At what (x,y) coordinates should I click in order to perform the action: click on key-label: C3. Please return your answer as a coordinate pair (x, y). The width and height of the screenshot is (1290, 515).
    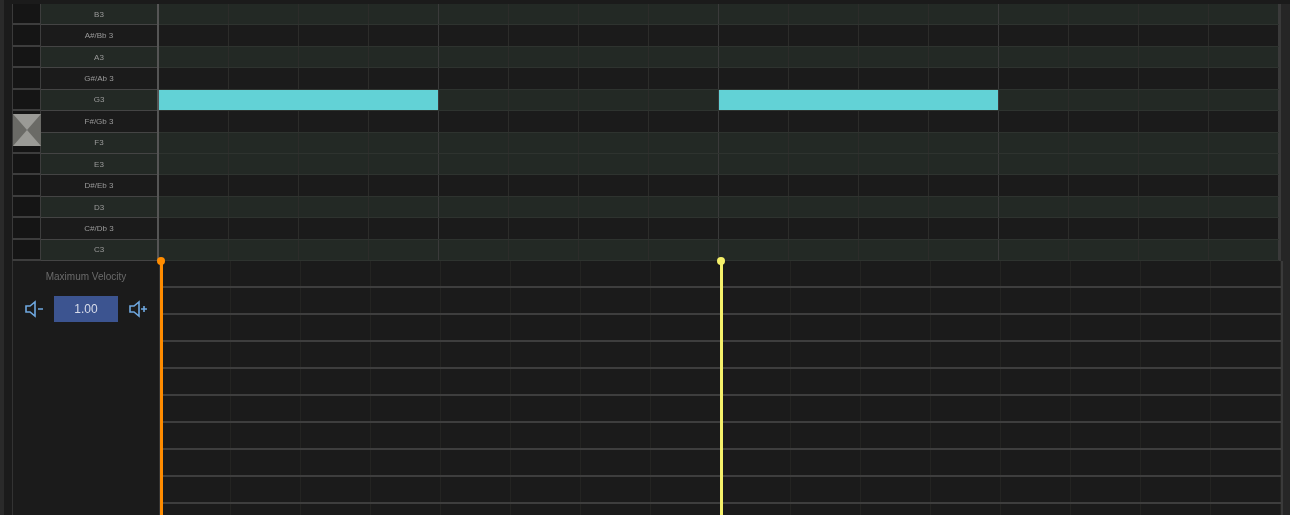
    Looking at the image, I should click on (99, 250).